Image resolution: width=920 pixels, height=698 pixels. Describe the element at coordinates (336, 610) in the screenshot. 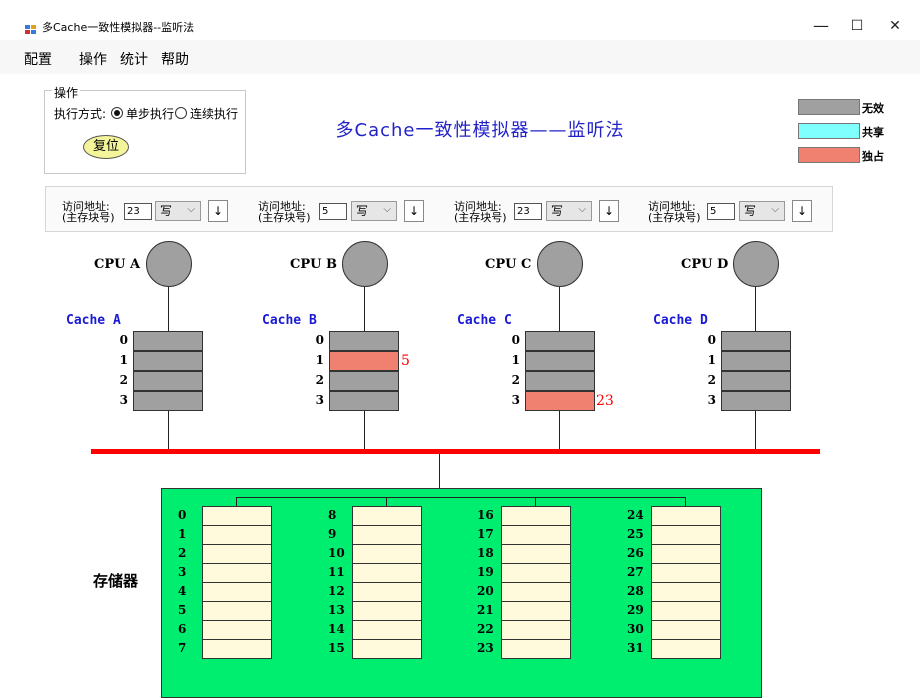

I see `memory-index: 13` at that location.